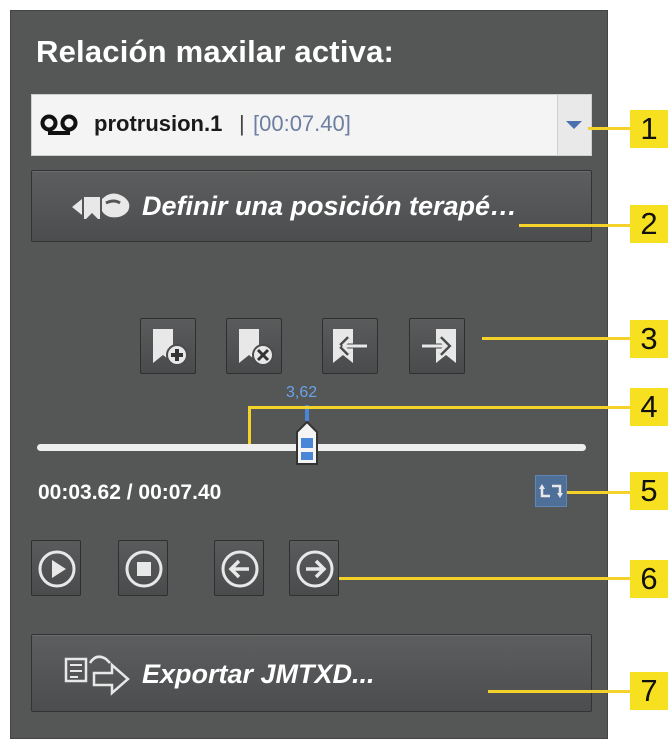 This screenshot has width=668, height=749. I want to click on callout-2: 2, so click(649, 224).